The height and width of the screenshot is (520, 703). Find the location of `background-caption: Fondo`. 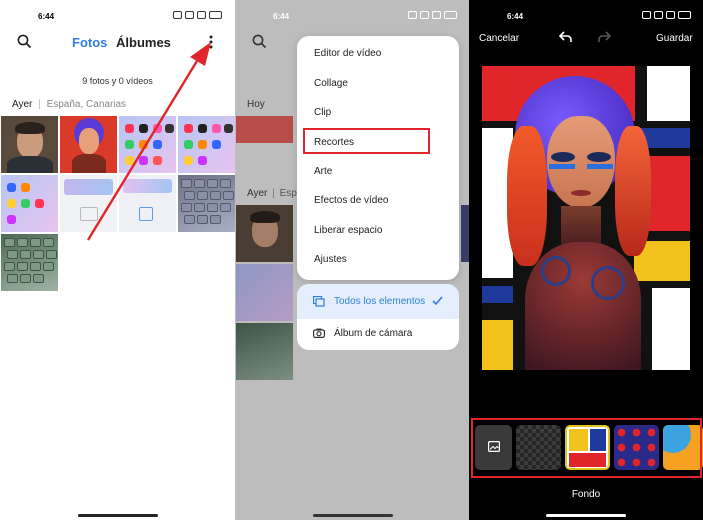

background-caption: Fondo is located at coordinates (586, 494).